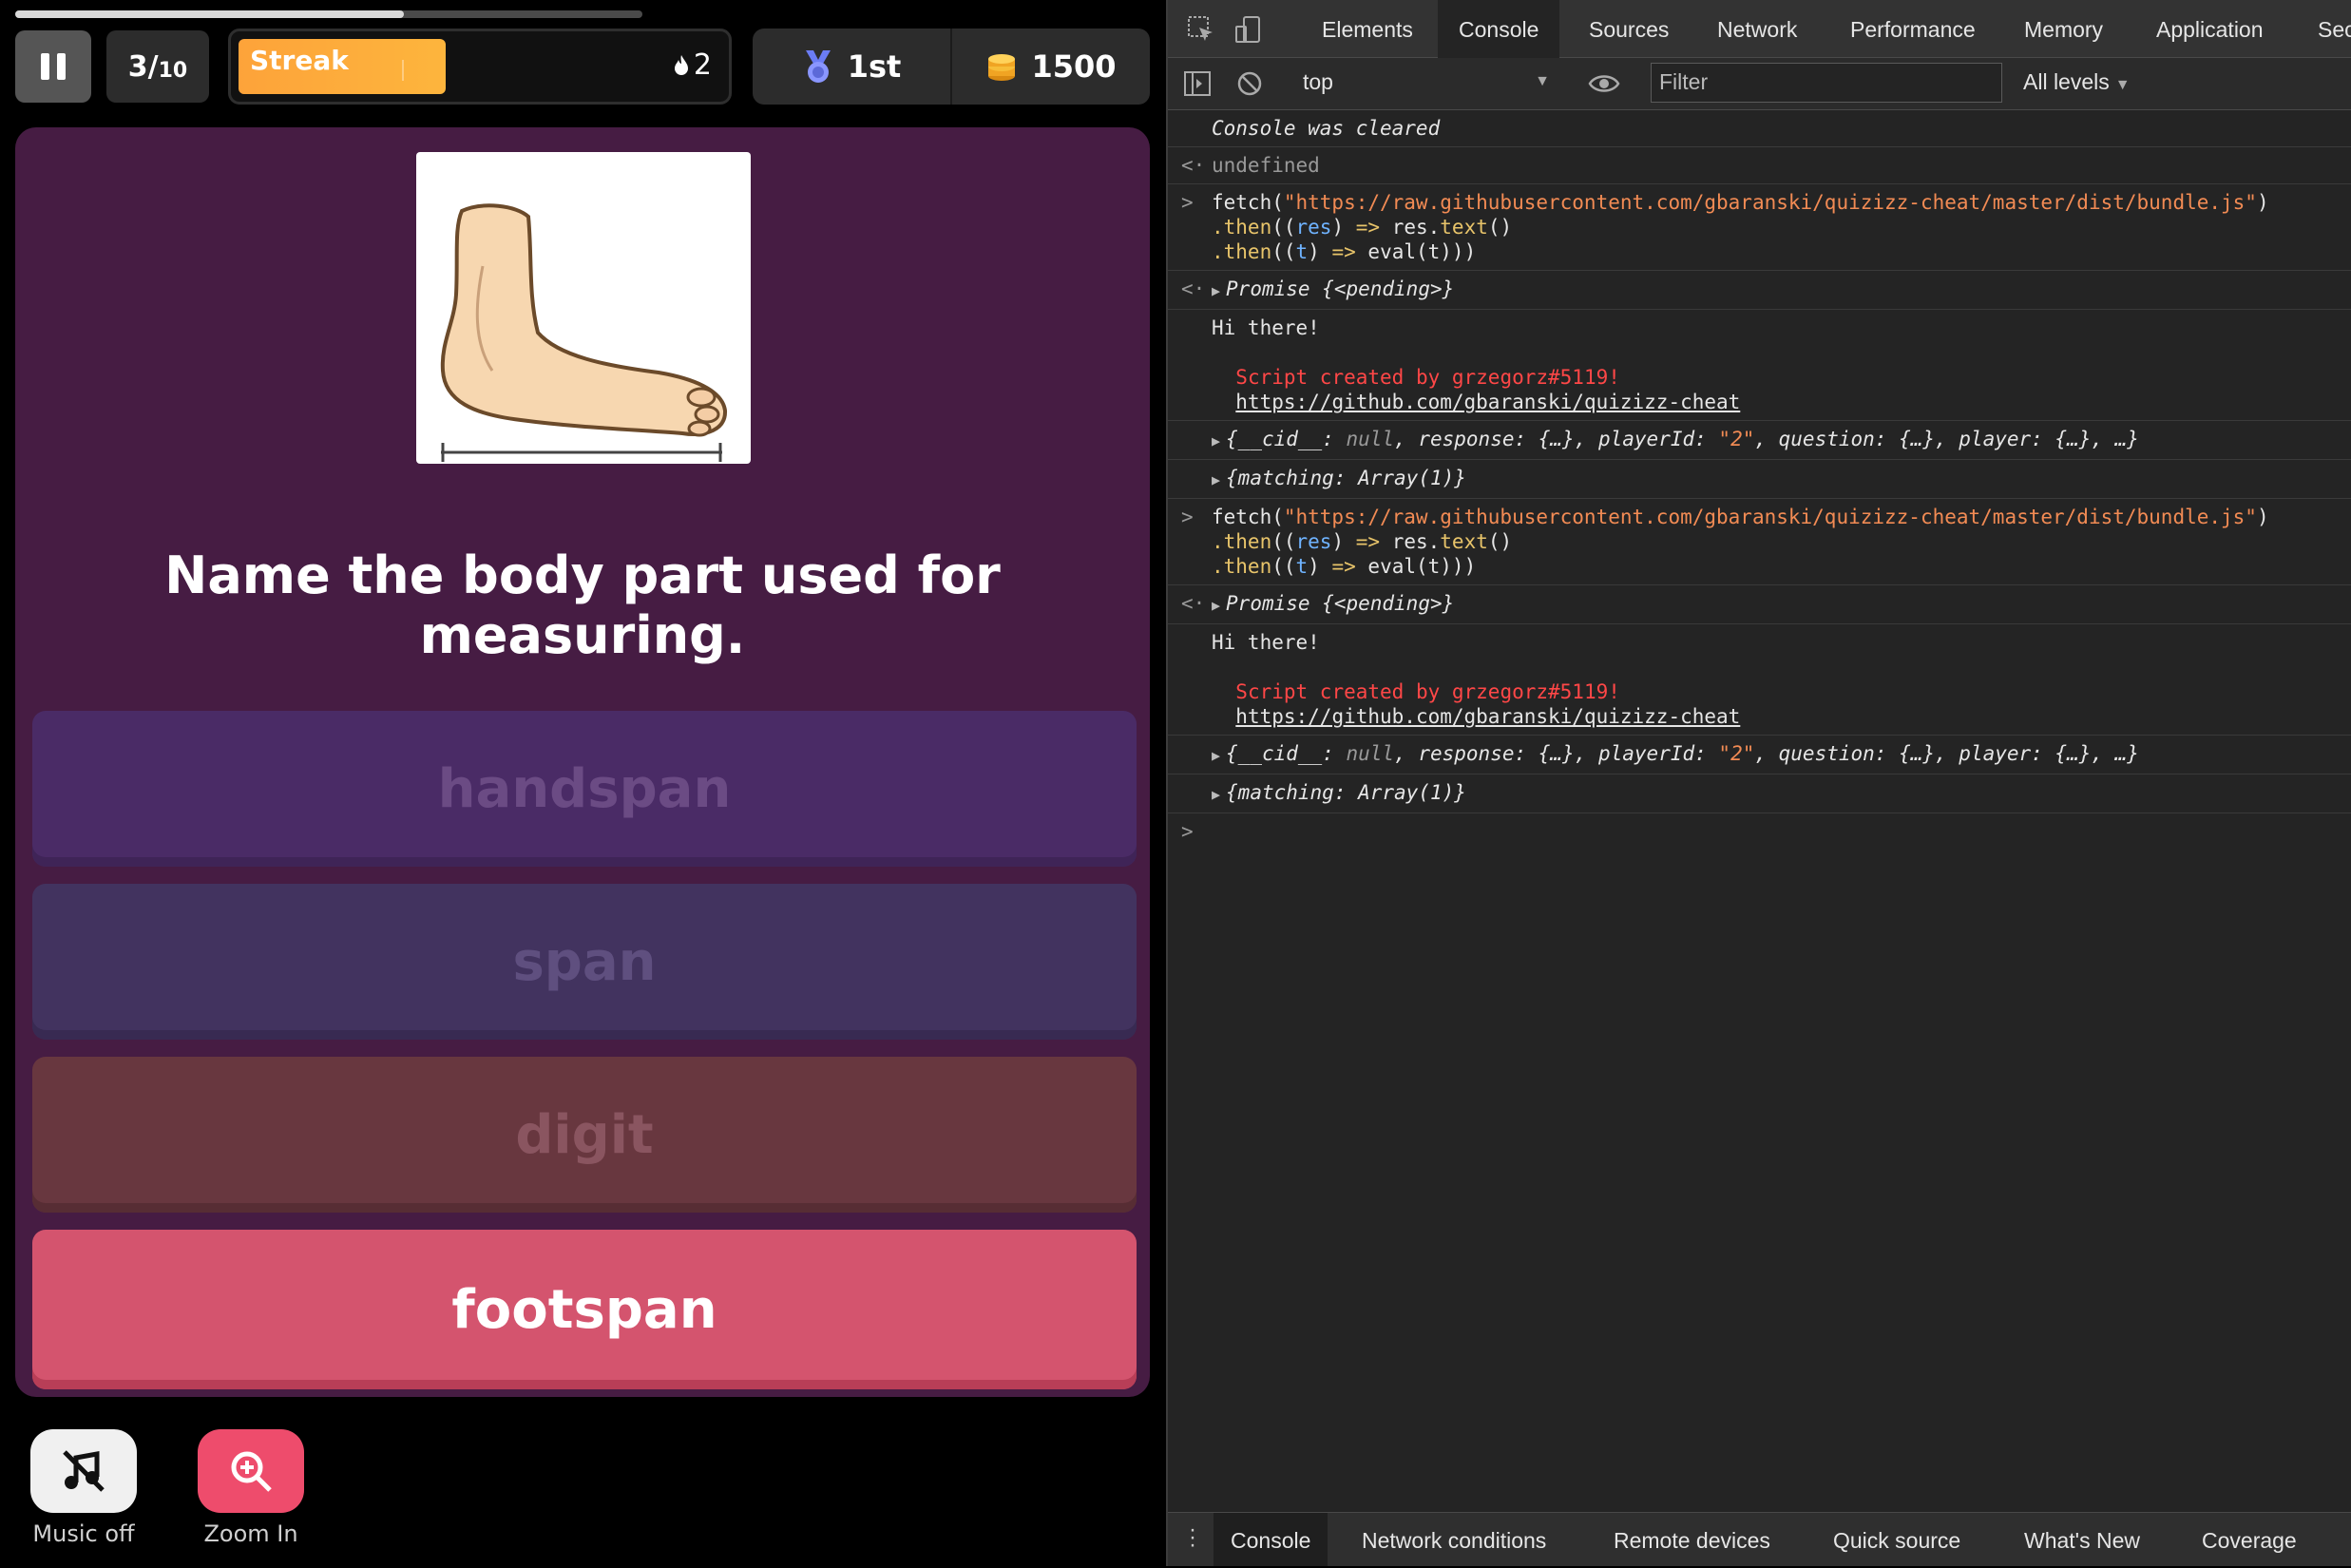 This screenshot has width=2351, height=1568. What do you see at coordinates (1827, 83) in the screenshot?
I see `console-filter-input: Filter` at bounding box center [1827, 83].